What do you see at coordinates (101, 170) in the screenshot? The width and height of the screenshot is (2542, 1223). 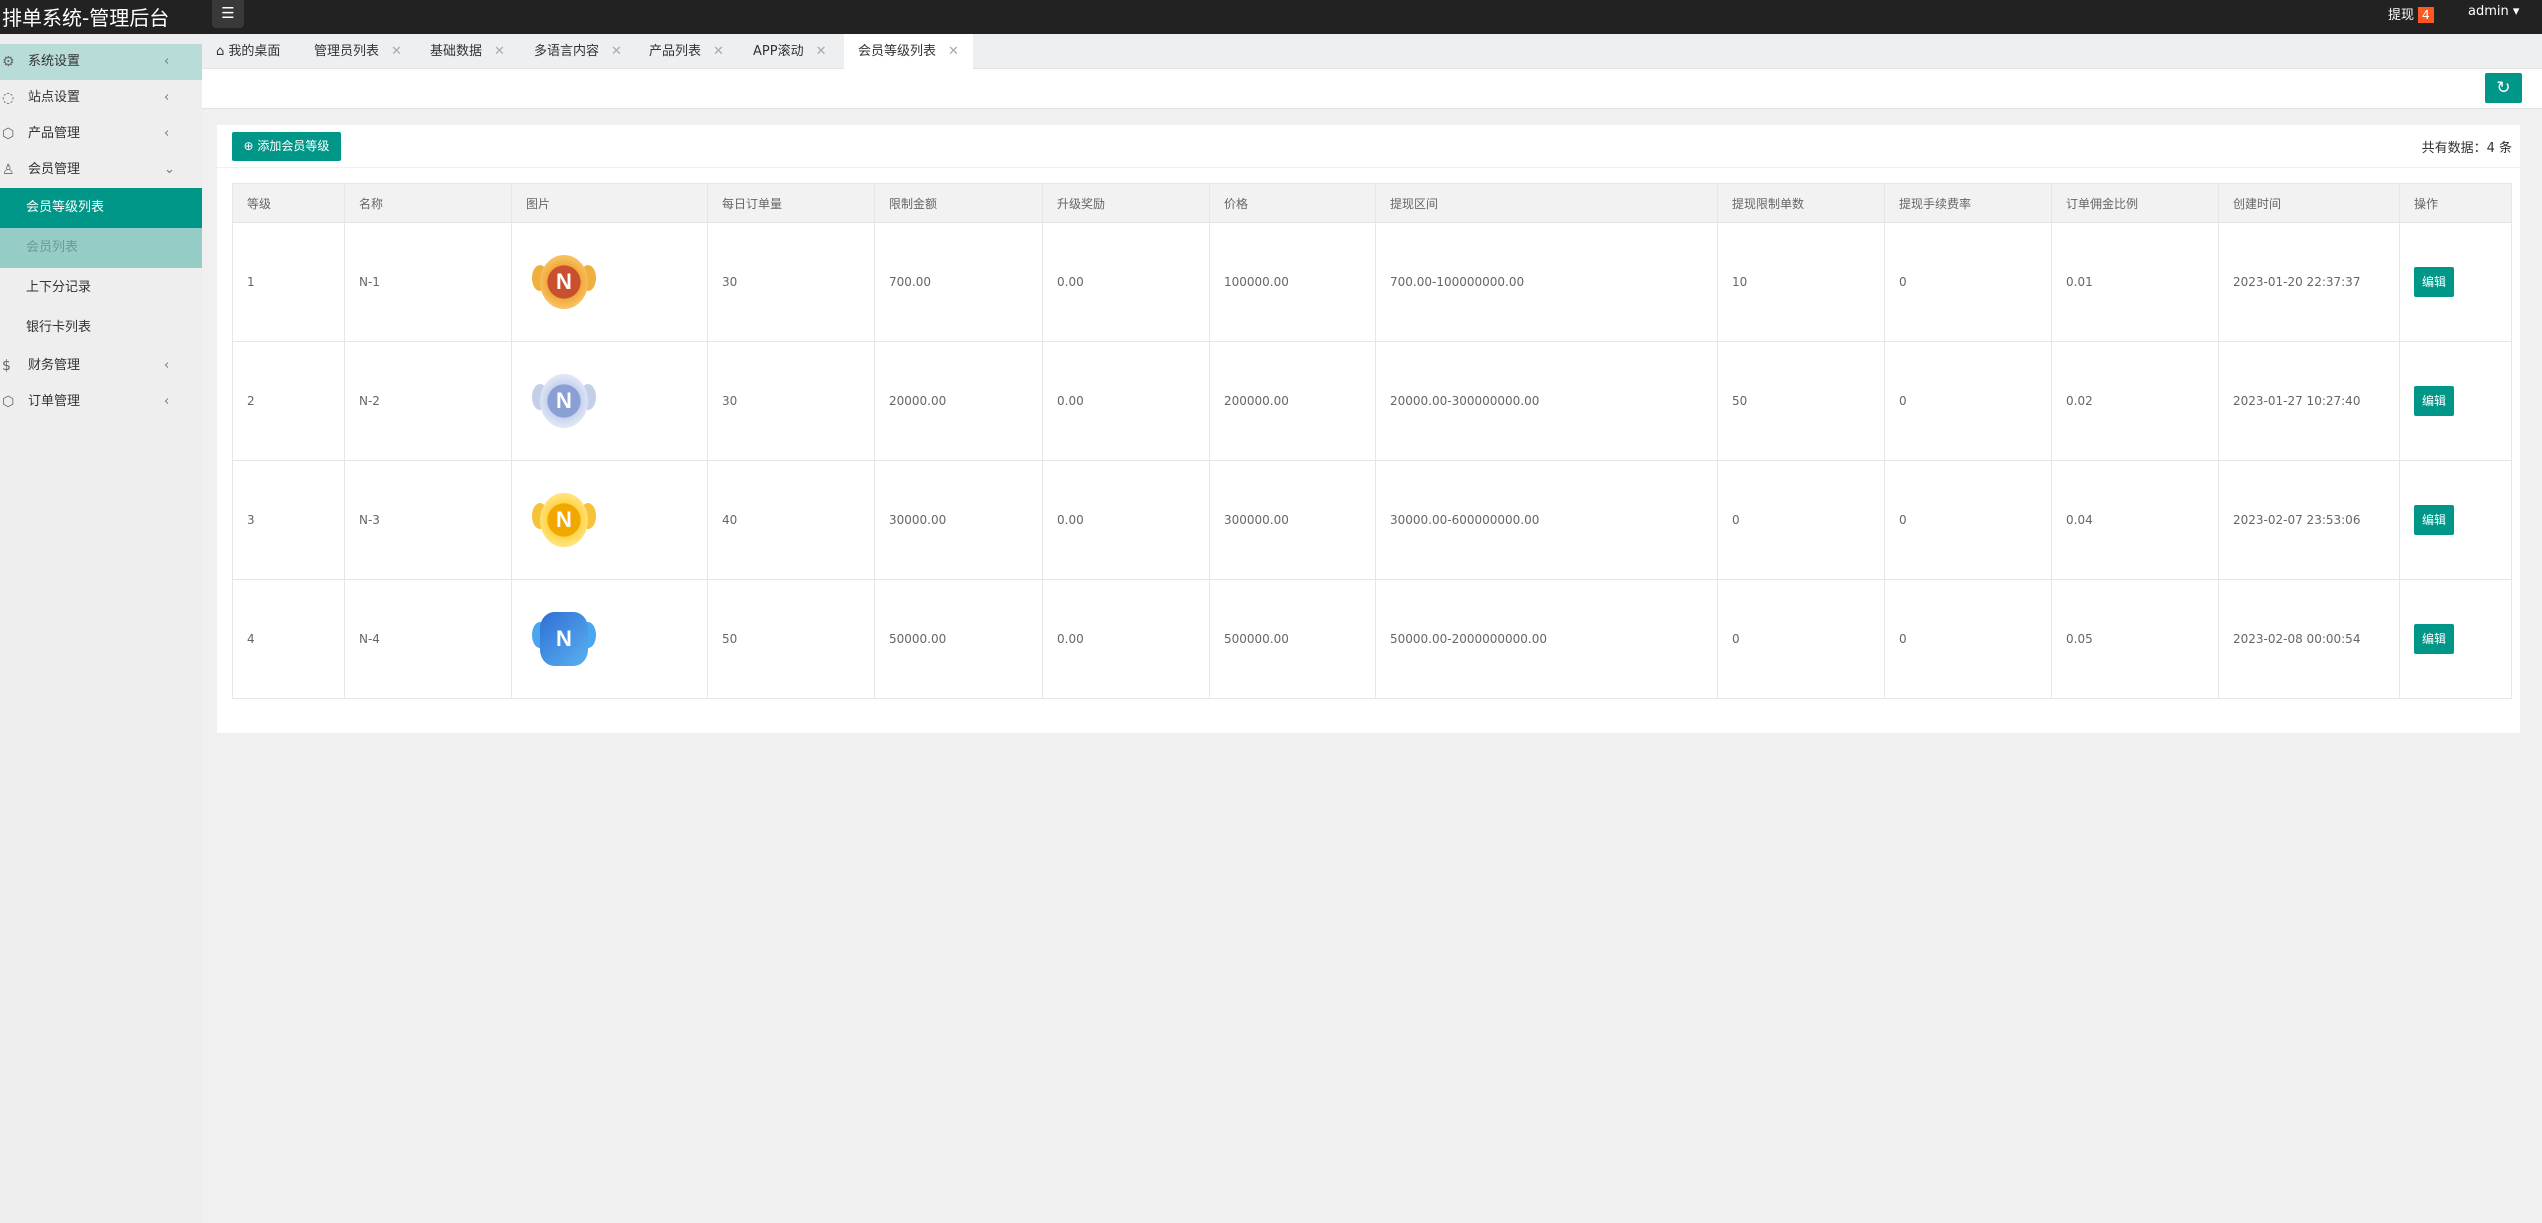 I see `sidebar-item-member-management: ♙ 会员管理 ⌄` at bounding box center [101, 170].